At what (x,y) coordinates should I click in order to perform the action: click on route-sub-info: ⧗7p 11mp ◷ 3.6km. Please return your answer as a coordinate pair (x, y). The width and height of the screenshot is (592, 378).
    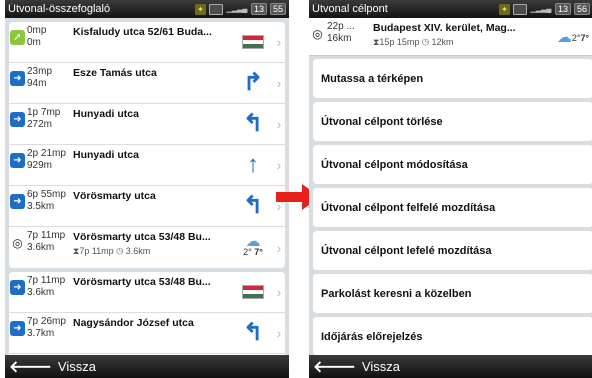
    Looking at the image, I should click on (112, 251).